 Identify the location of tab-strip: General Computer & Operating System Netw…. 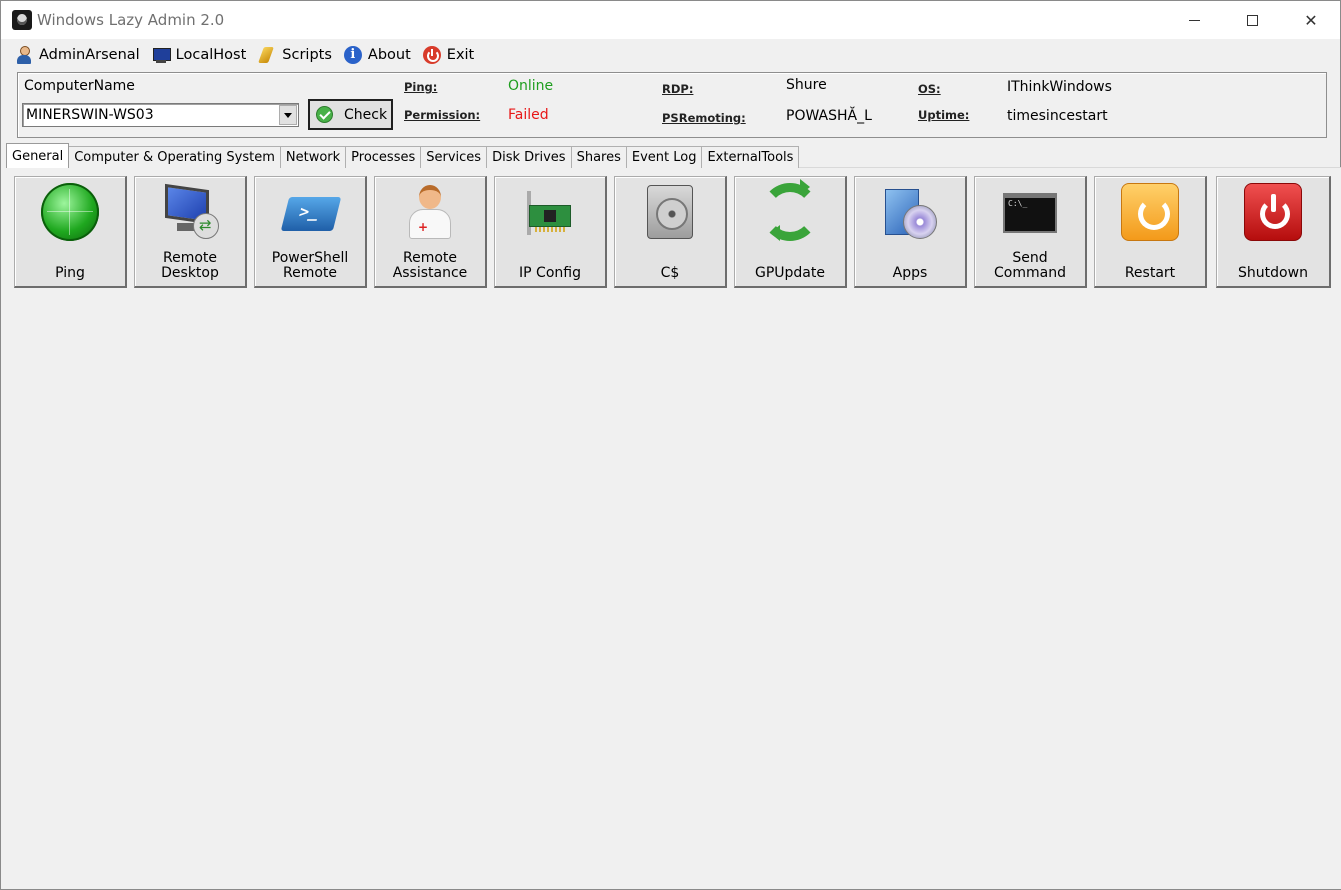
(403, 155).